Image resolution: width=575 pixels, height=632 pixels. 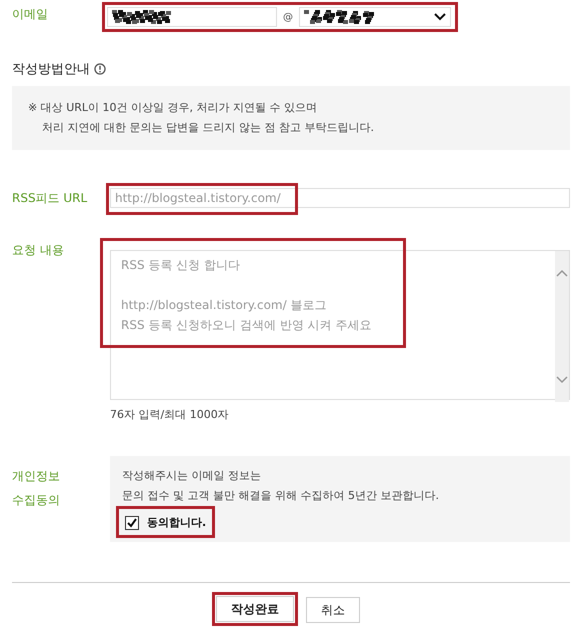 What do you see at coordinates (176, 523) in the screenshot?
I see `agree-label: 동의합니다.` at bounding box center [176, 523].